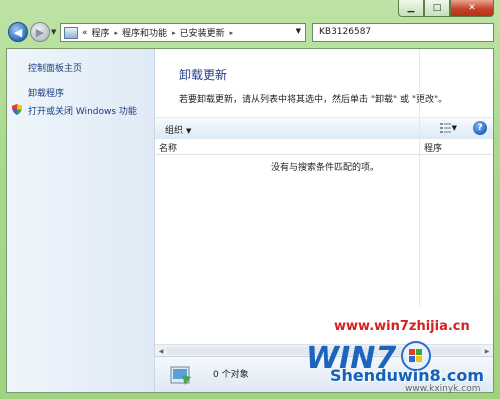 The width and height of the screenshot is (500, 399). Describe the element at coordinates (105, 33) in the screenshot. I see `breadcrumb-programs: 程序 ▸` at that location.